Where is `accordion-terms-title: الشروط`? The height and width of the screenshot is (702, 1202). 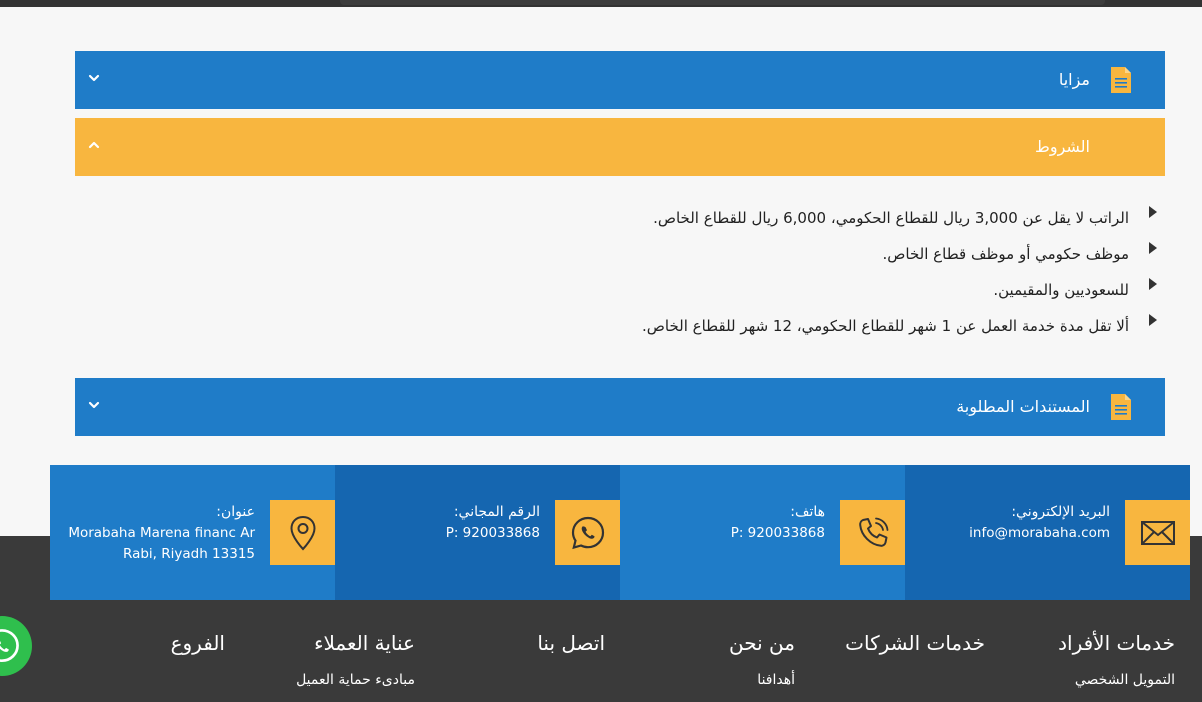 accordion-terms-title: الشروط is located at coordinates (1062, 146).